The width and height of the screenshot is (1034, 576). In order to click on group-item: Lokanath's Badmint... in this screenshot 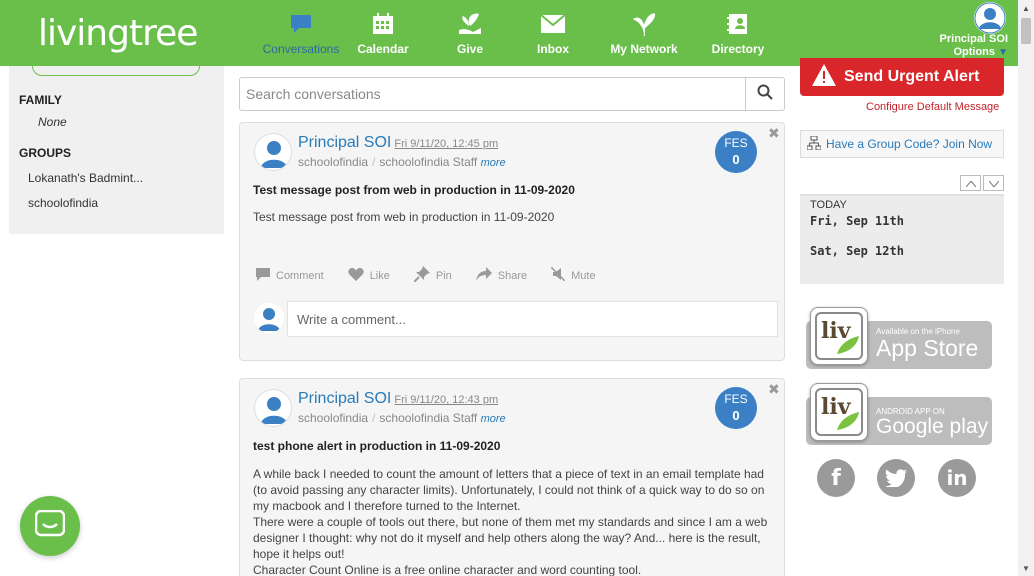, I will do `click(85, 178)`.